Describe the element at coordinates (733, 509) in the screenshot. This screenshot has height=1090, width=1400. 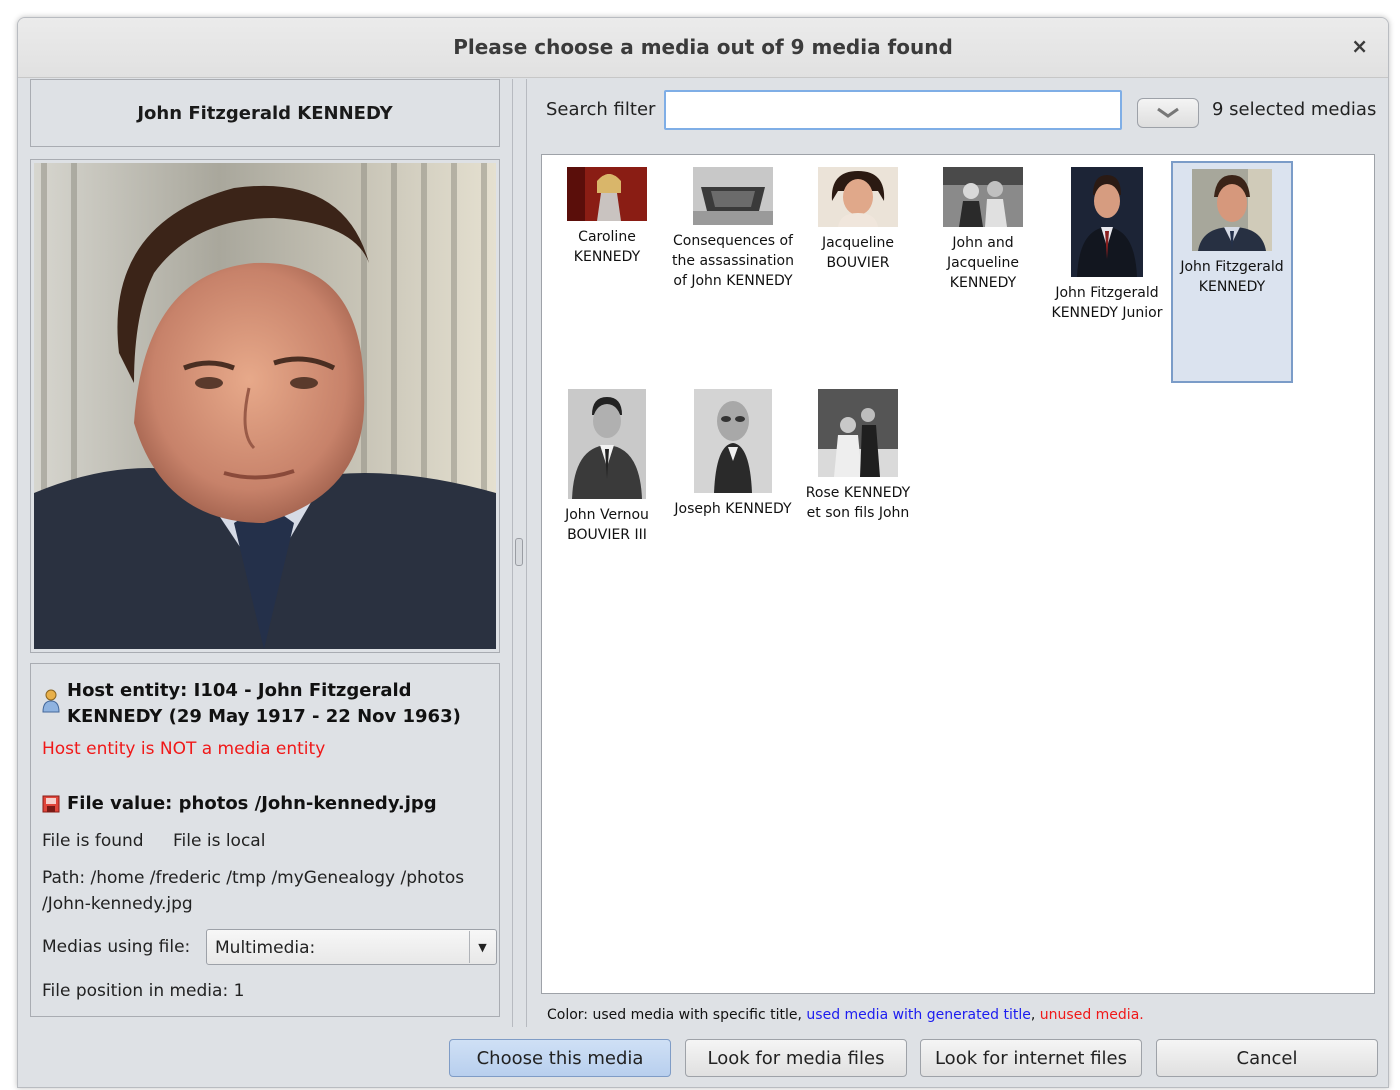
I see `thumbnail-label: Joseph KENNEDY` at that location.